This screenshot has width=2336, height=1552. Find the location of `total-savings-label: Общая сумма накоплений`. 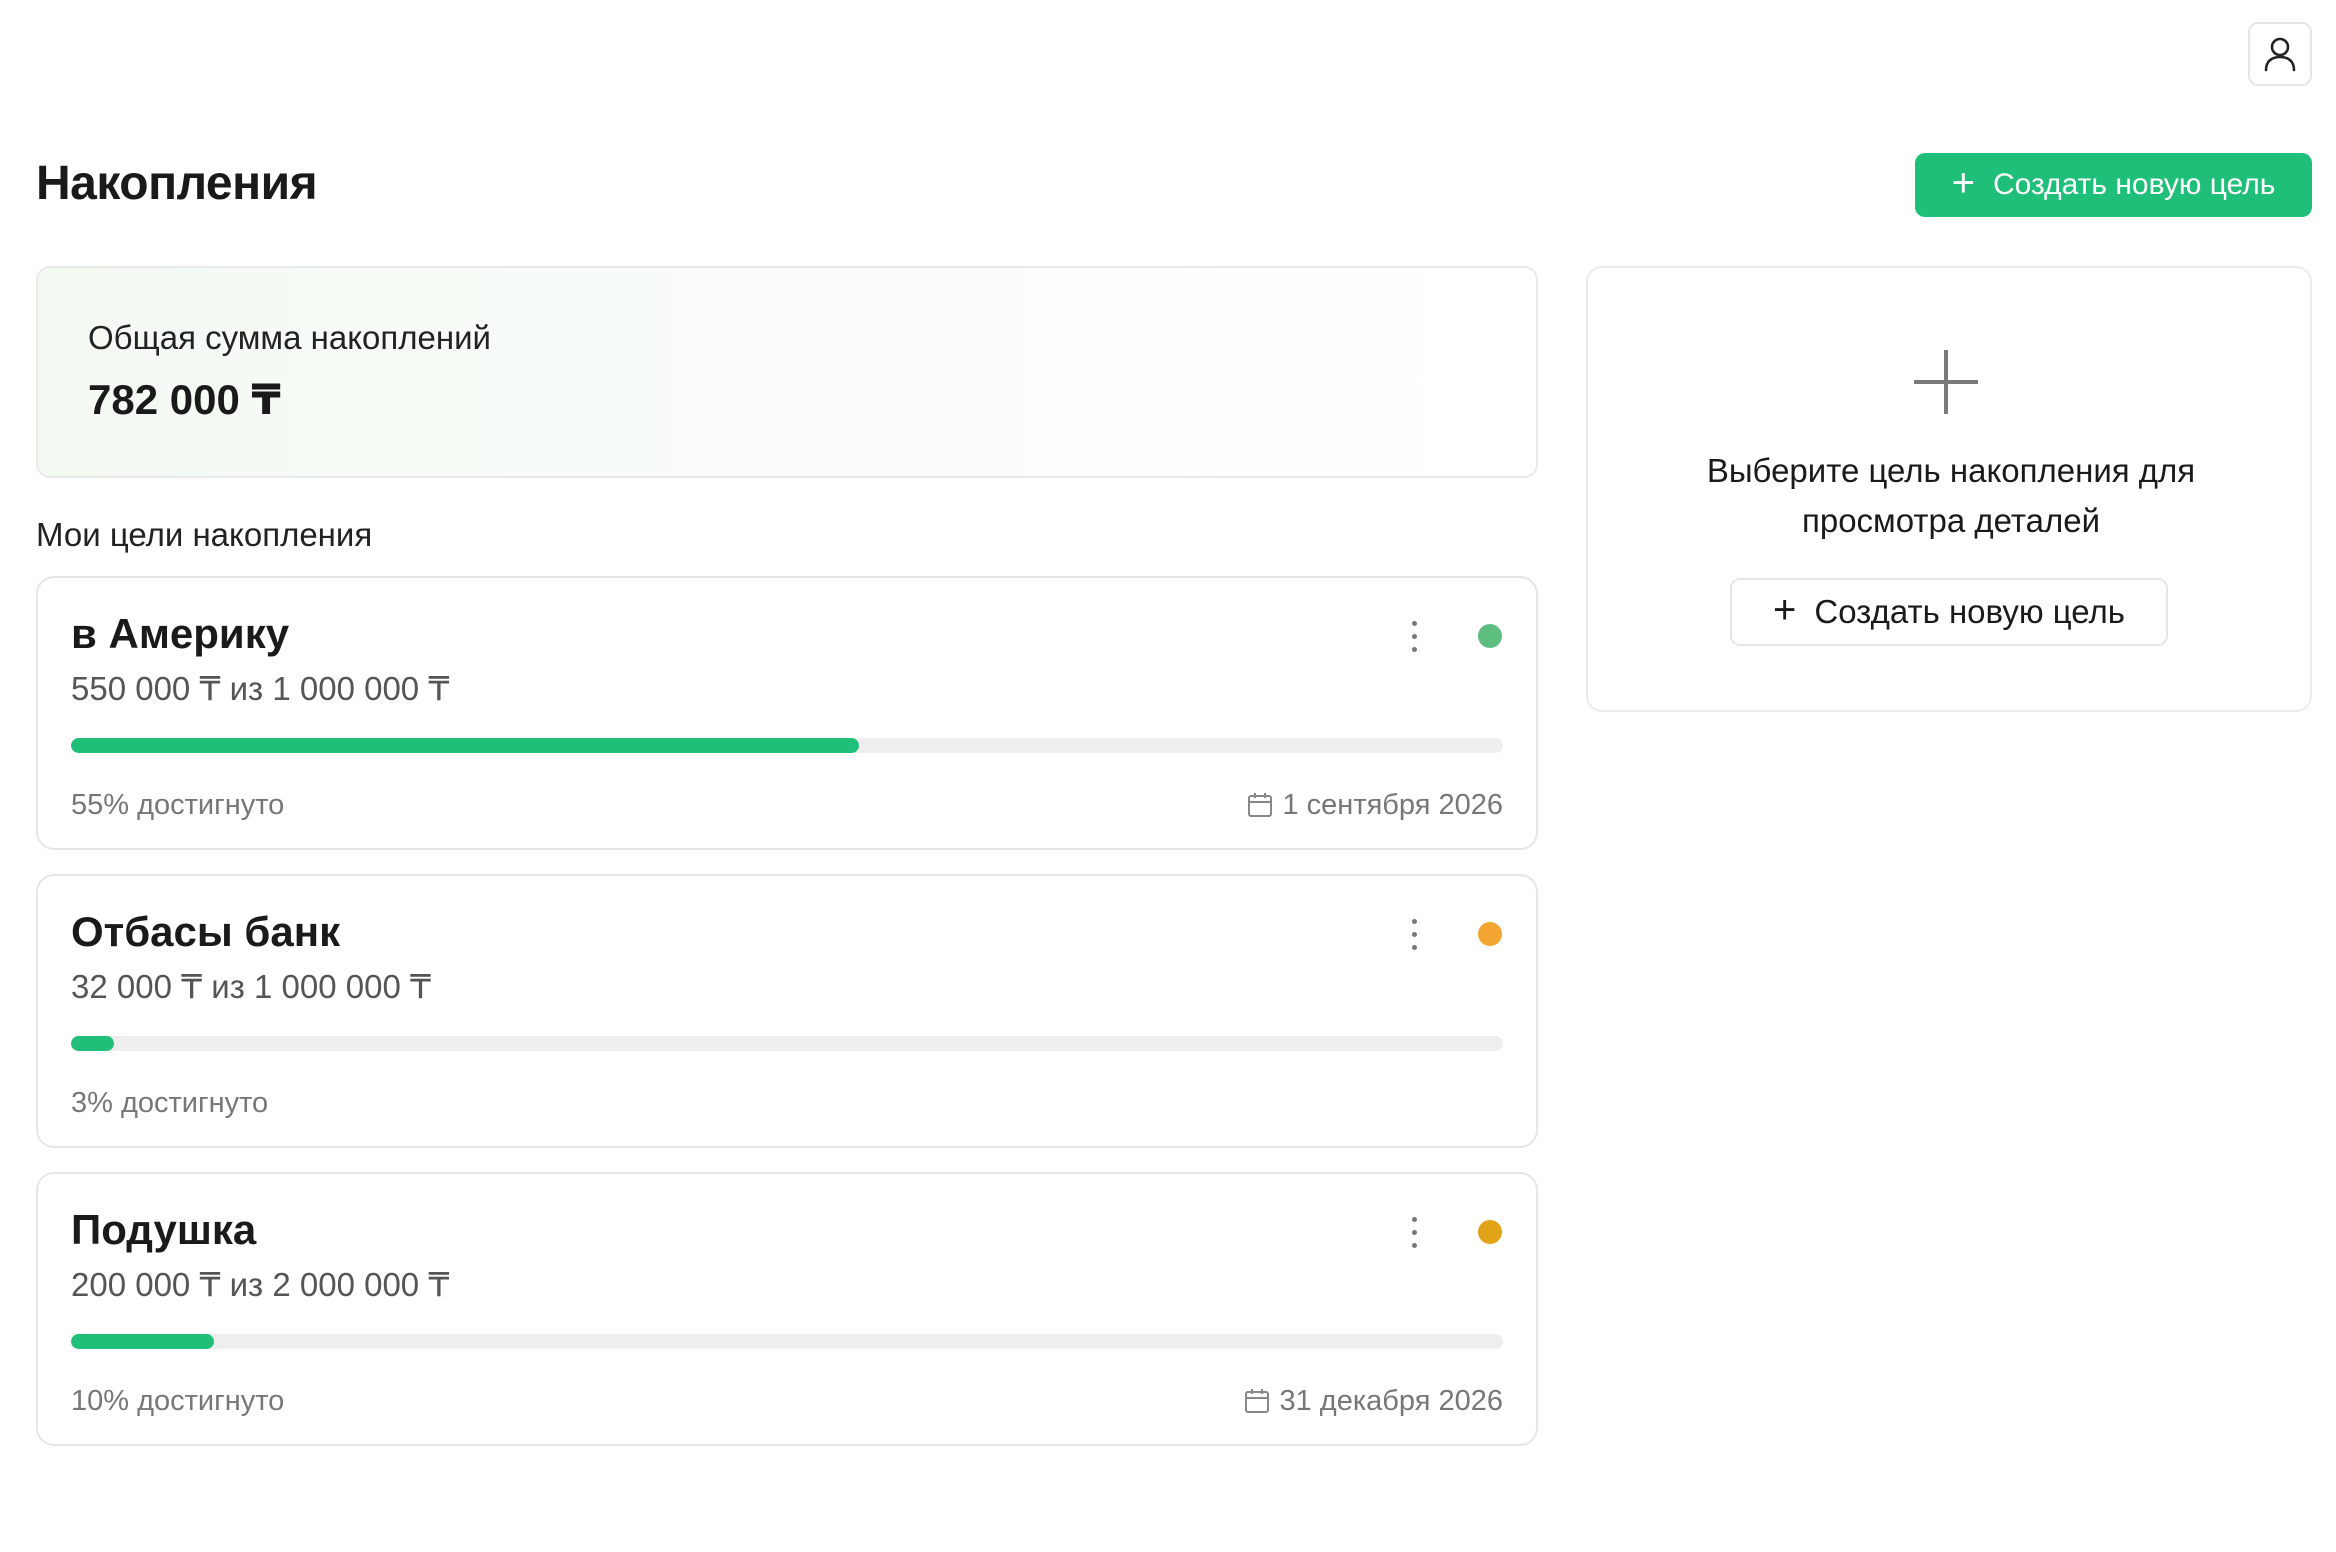

total-savings-label: Общая сумма накоплений is located at coordinates (289, 337).